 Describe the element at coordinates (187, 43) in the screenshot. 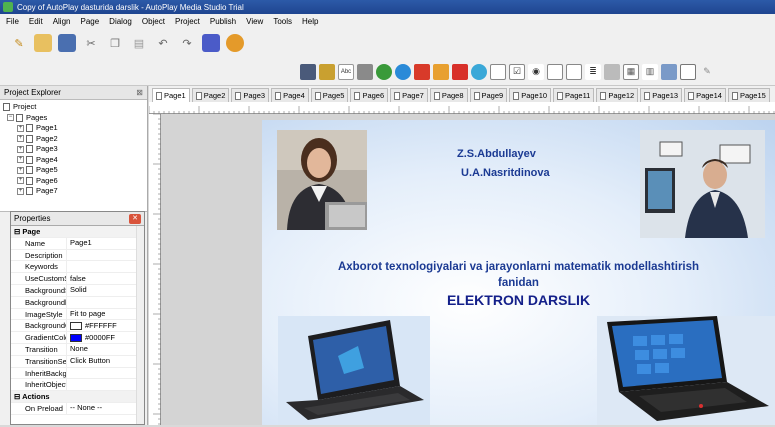

I see `redo-icon: ↷` at that location.